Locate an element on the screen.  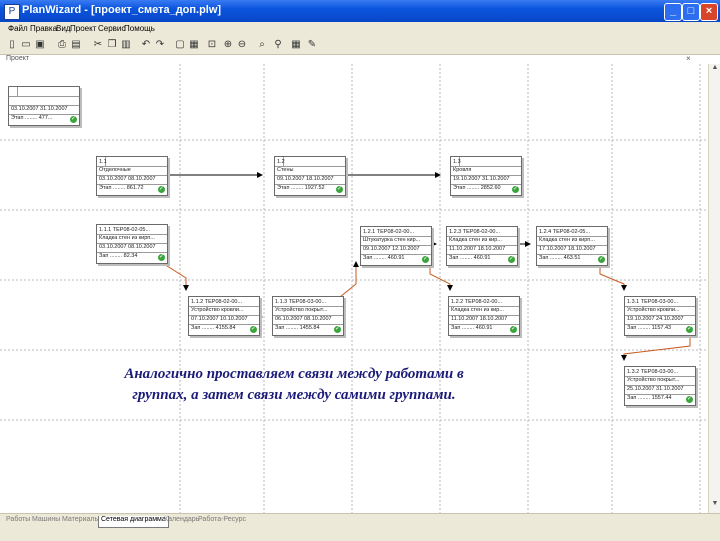
maximize-button: □ is located at coordinates (691, 12).